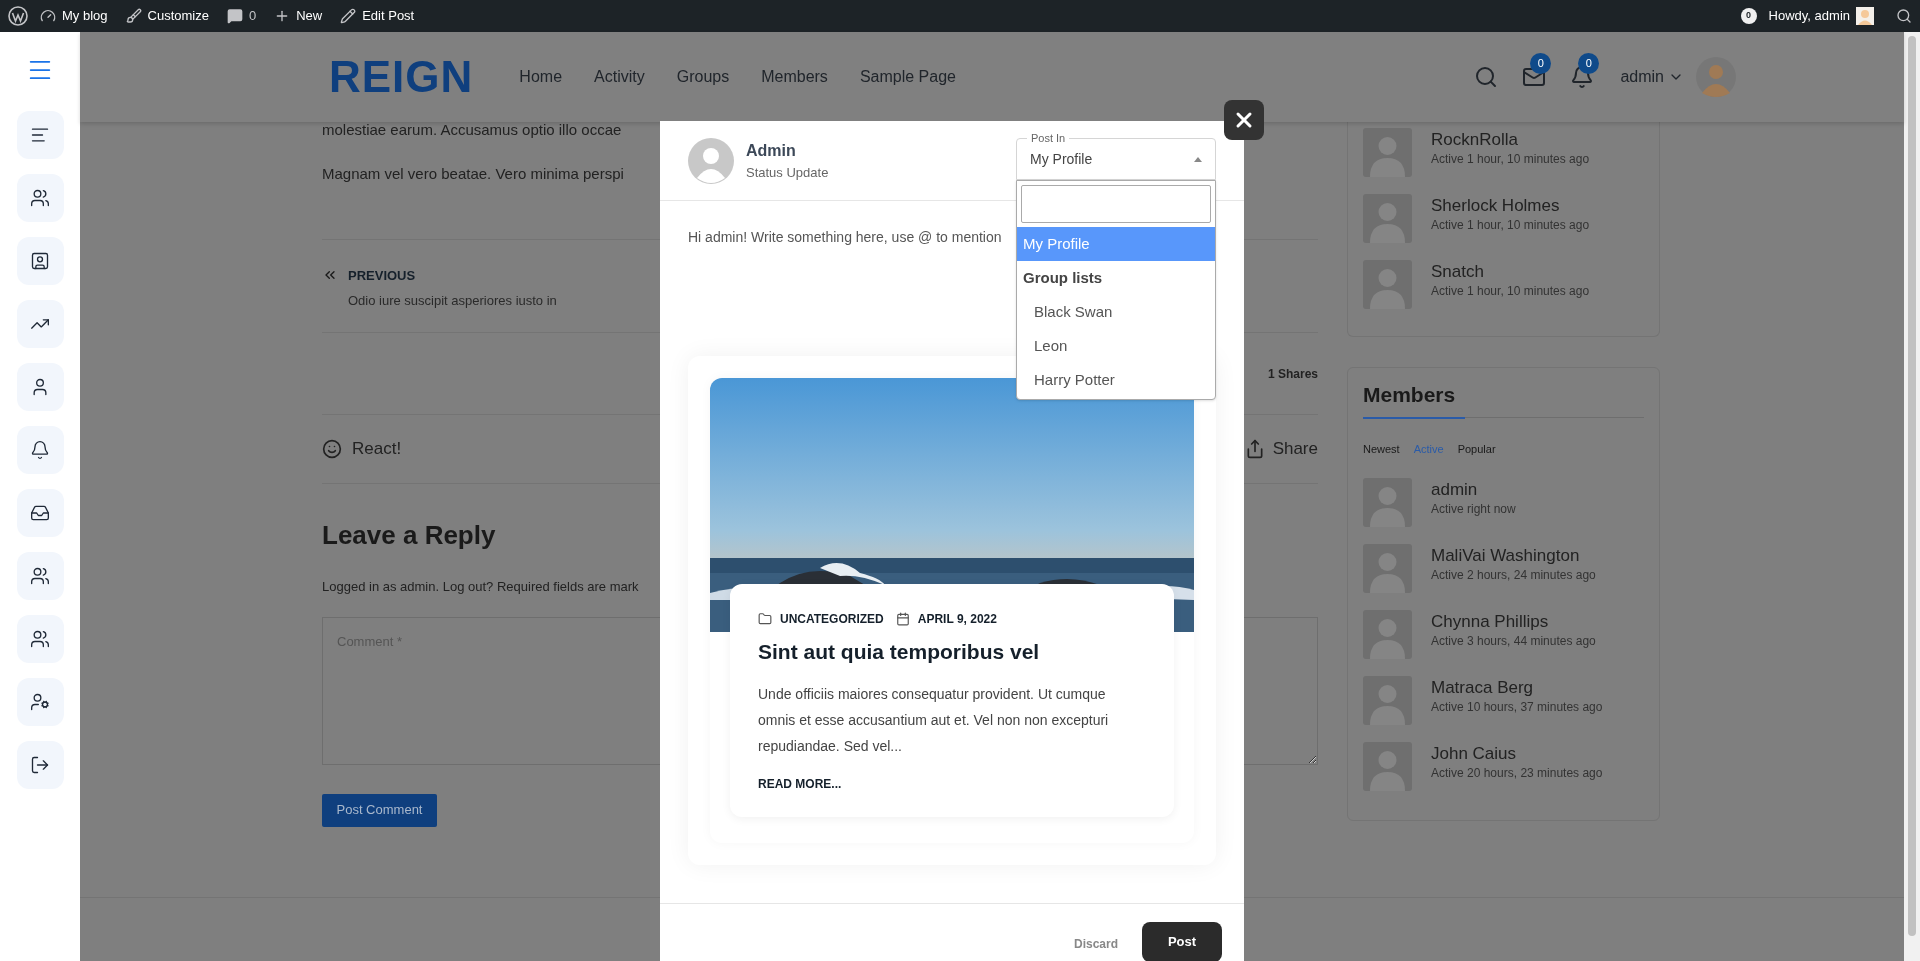 This screenshot has width=1920, height=961. I want to click on login-note: Logged in as admin. Log out? Required fields are mark, so click(480, 587).